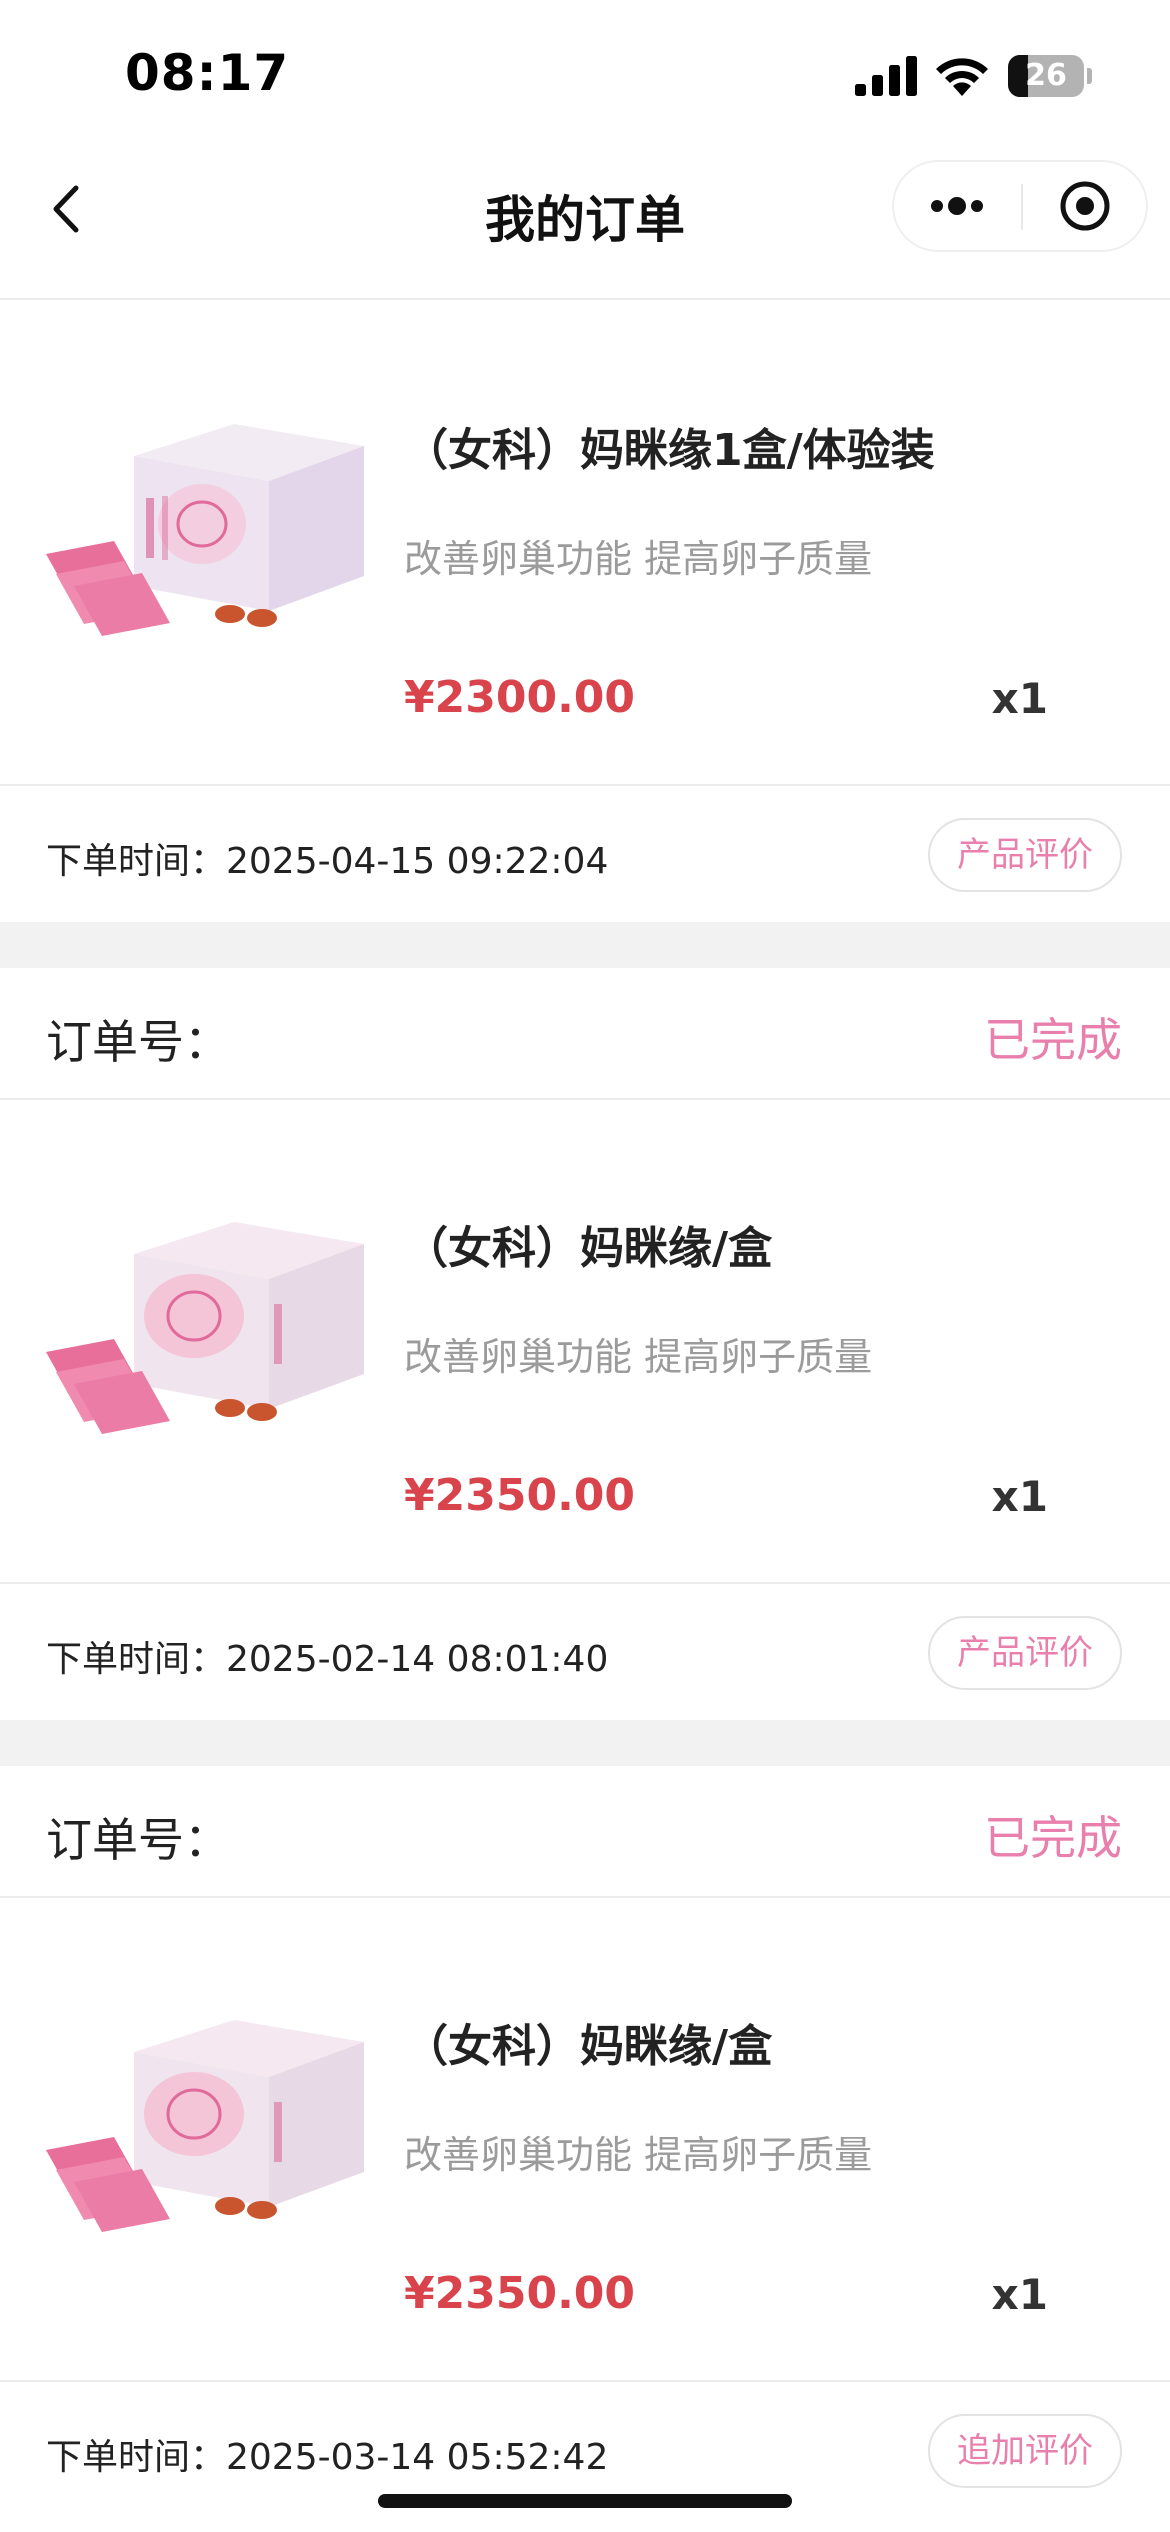 Image resolution: width=1170 pixels, height=2532 pixels. Describe the element at coordinates (327, 1659) in the screenshot. I see `order-time: 下单时间：2025-02-14 08:01:40` at that location.